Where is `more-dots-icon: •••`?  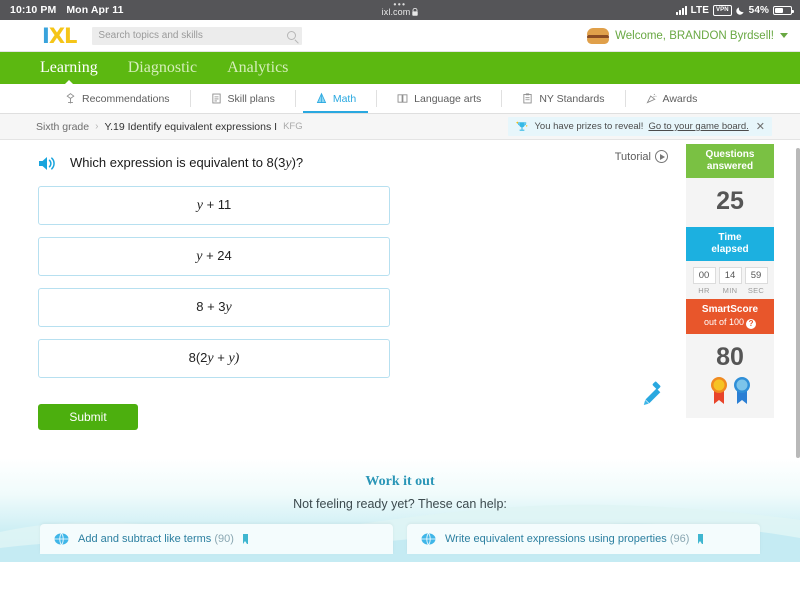 more-dots-icon: ••• is located at coordinates (400, 4).